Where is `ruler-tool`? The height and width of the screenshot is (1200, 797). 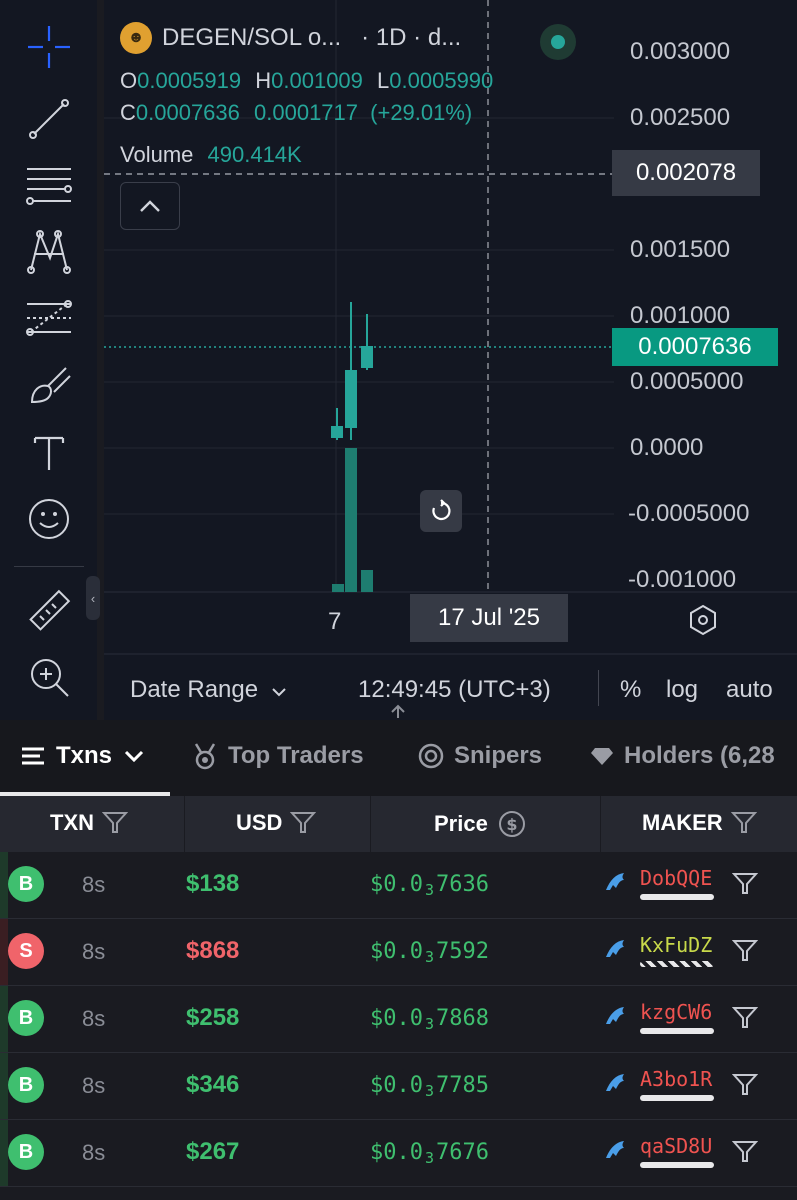 ruler-tool is located at coordinates (49, 611).